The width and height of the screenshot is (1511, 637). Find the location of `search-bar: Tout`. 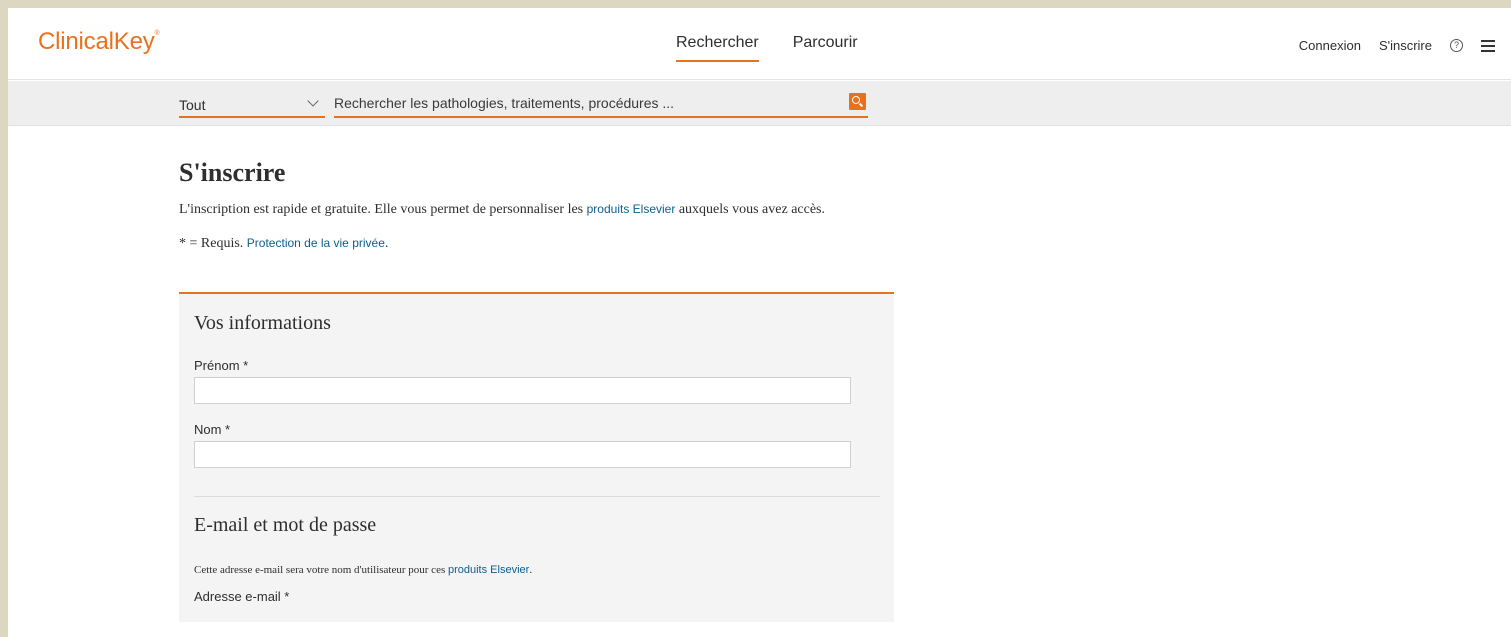

search-bar: Tout is located at coordinates (759, 103).